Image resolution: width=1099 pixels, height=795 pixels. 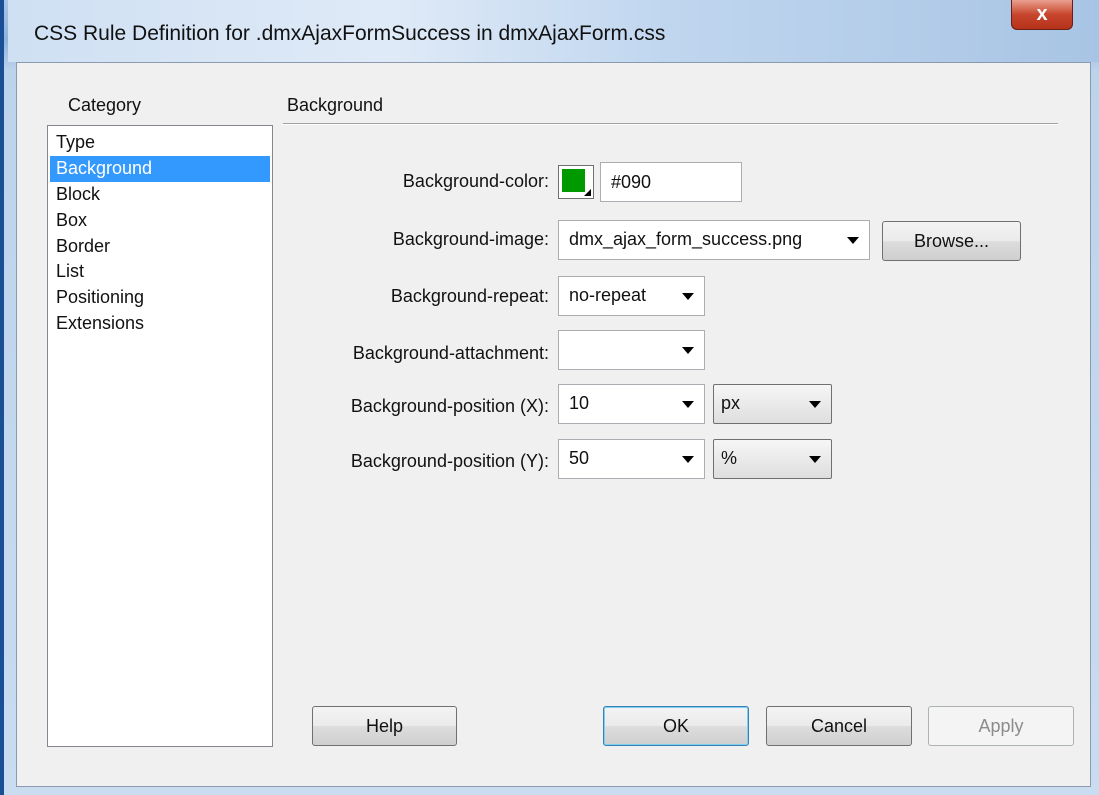 What do you see at coordinates (772, 459) in the screenshot?
I see `bg-pos-y-unit-select: %` at bounding box center [772, 459].